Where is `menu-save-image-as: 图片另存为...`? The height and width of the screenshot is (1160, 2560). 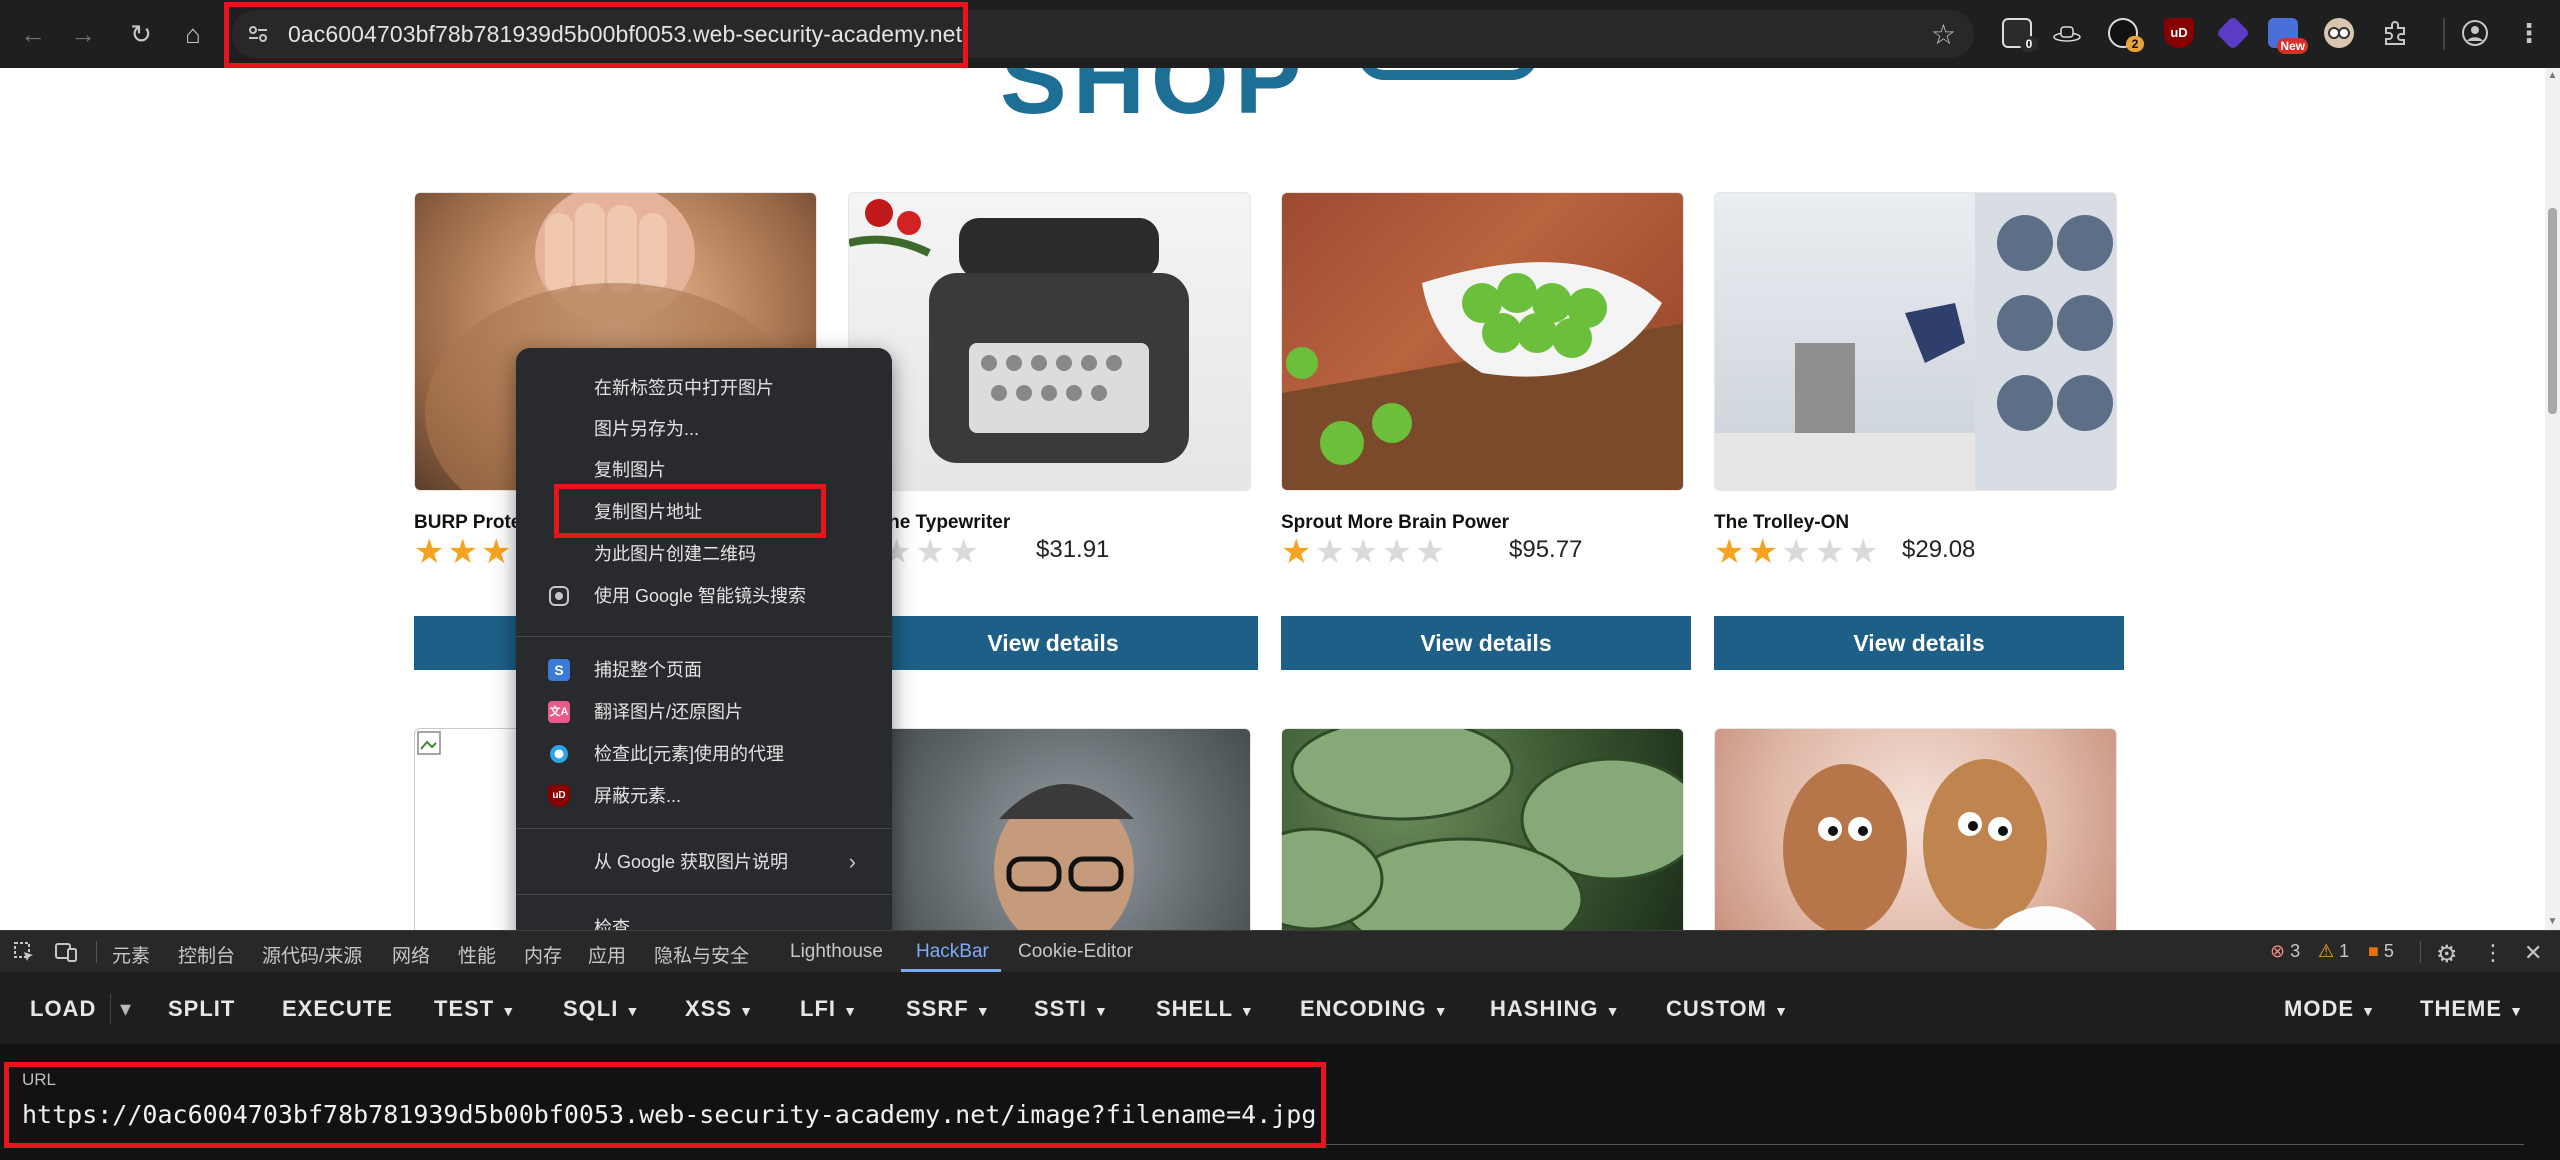
menu-save-image-as: 图片另存为... is located at coordinates (704, 429).